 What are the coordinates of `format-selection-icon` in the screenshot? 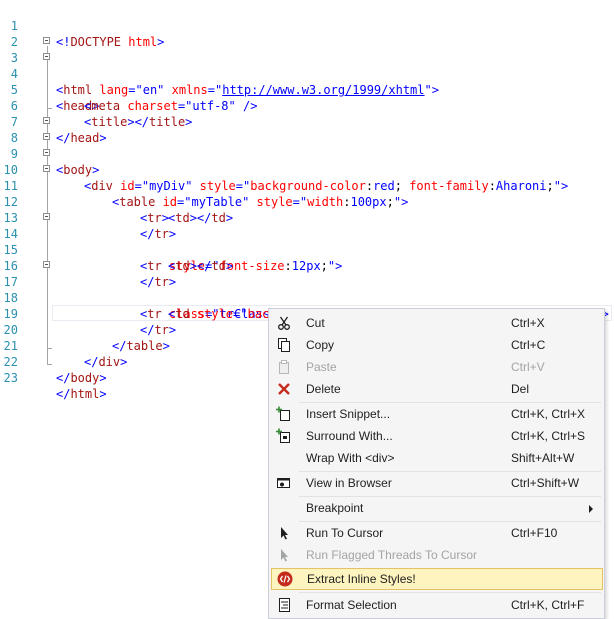 It's located at (284, 605).